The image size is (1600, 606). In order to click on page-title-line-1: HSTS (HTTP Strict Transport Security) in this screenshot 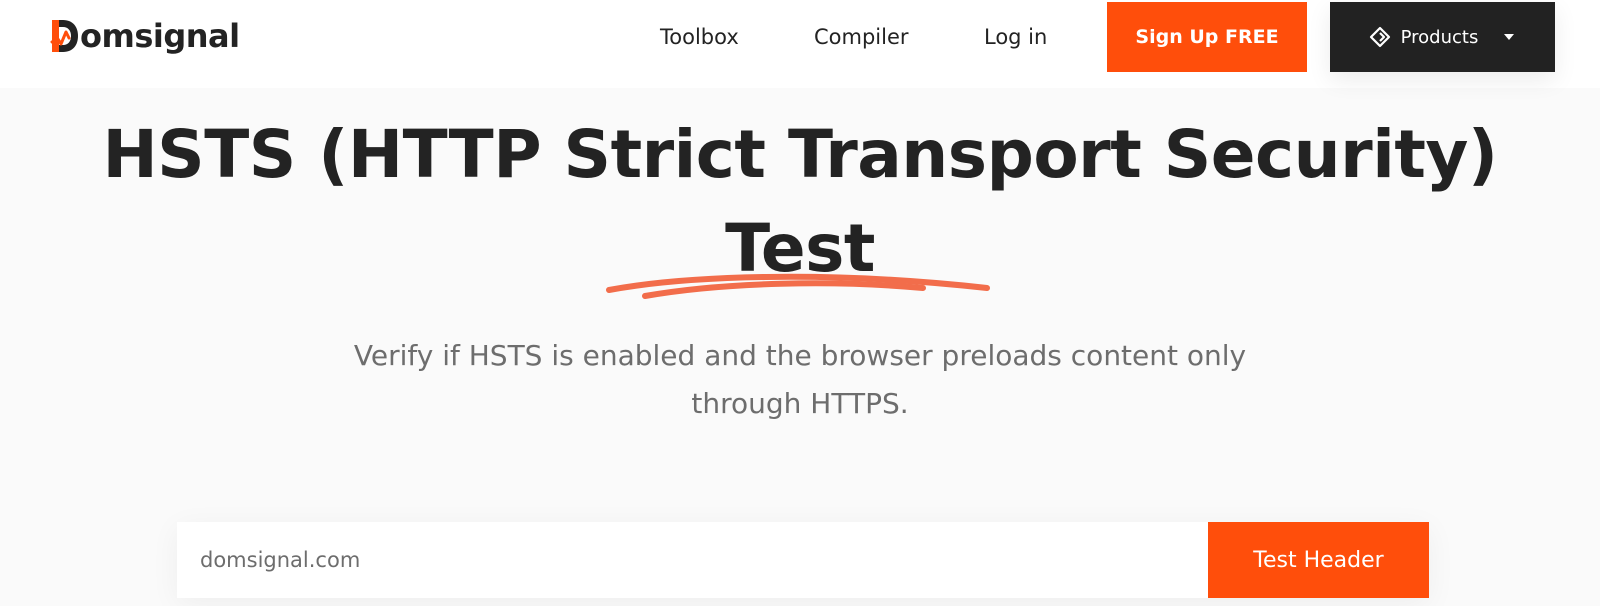, I will do `click(800, 154)`.